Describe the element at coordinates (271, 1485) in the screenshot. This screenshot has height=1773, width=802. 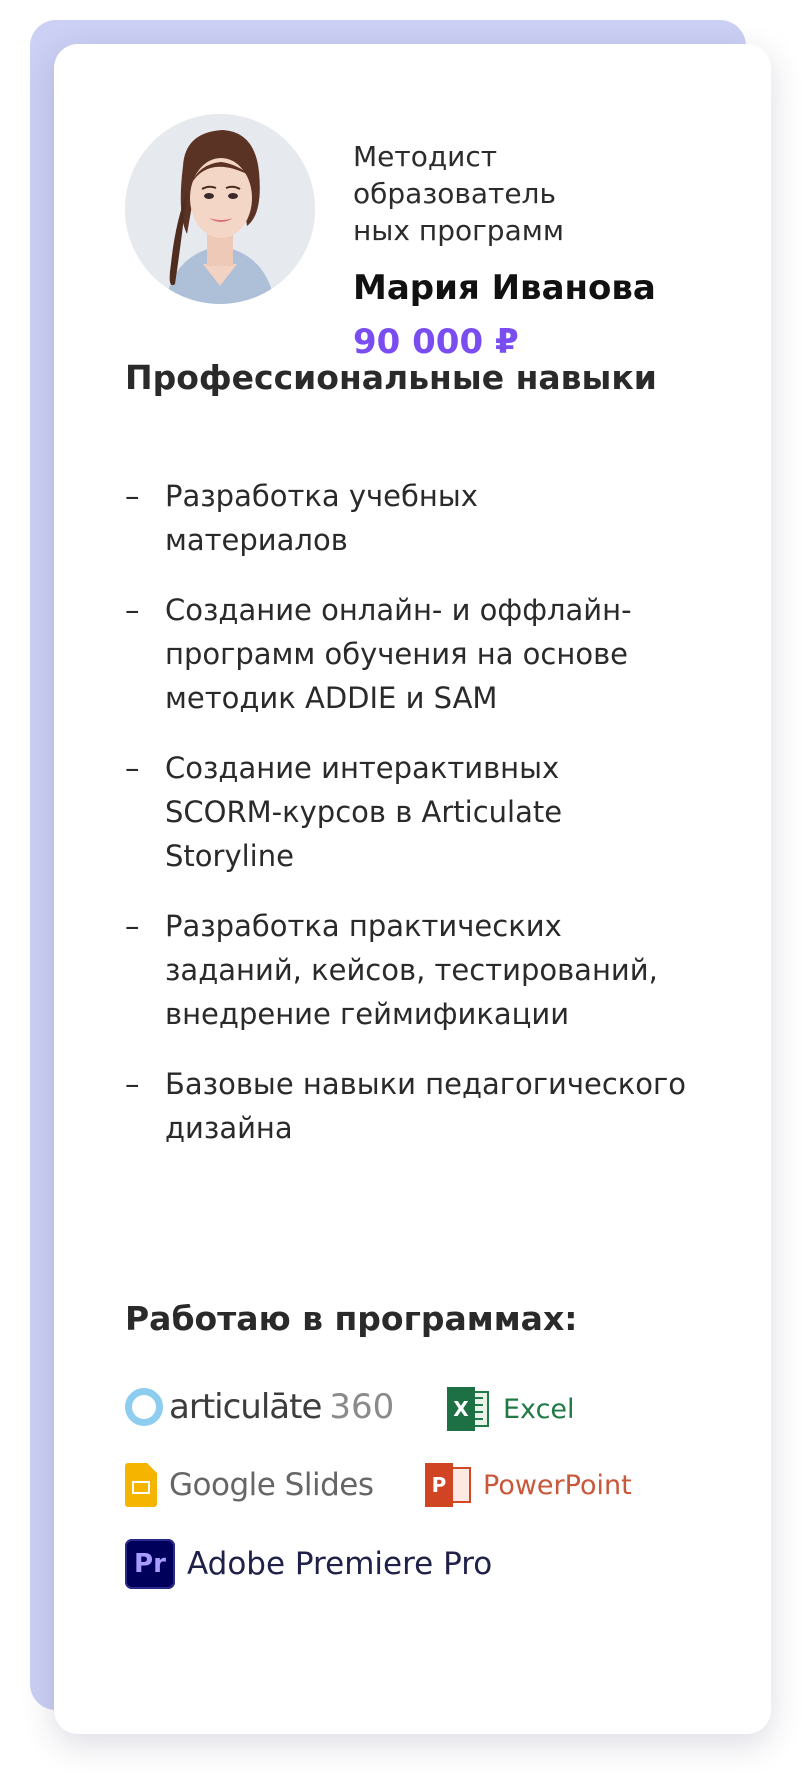
I see `google-slides-wordmark: Google Slides` at that location.